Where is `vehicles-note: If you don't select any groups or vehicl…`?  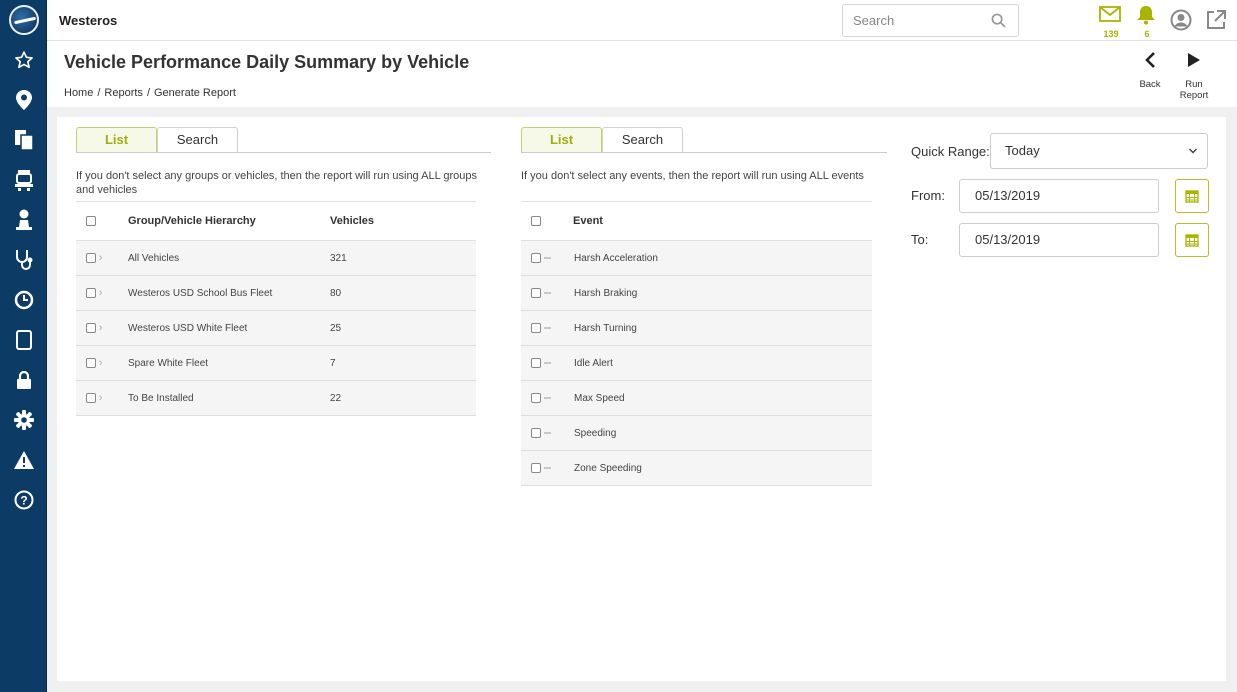
vehicles-note: If you don't select any groups or vehicl… is located at coordinates (276, 183).